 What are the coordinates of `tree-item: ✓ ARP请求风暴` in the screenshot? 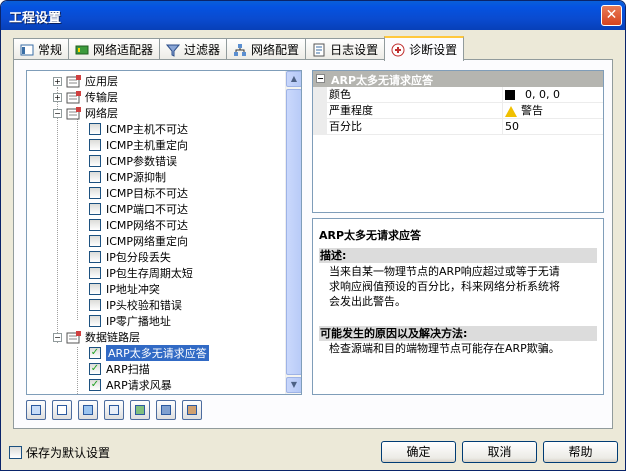 It's located at (130, 385).